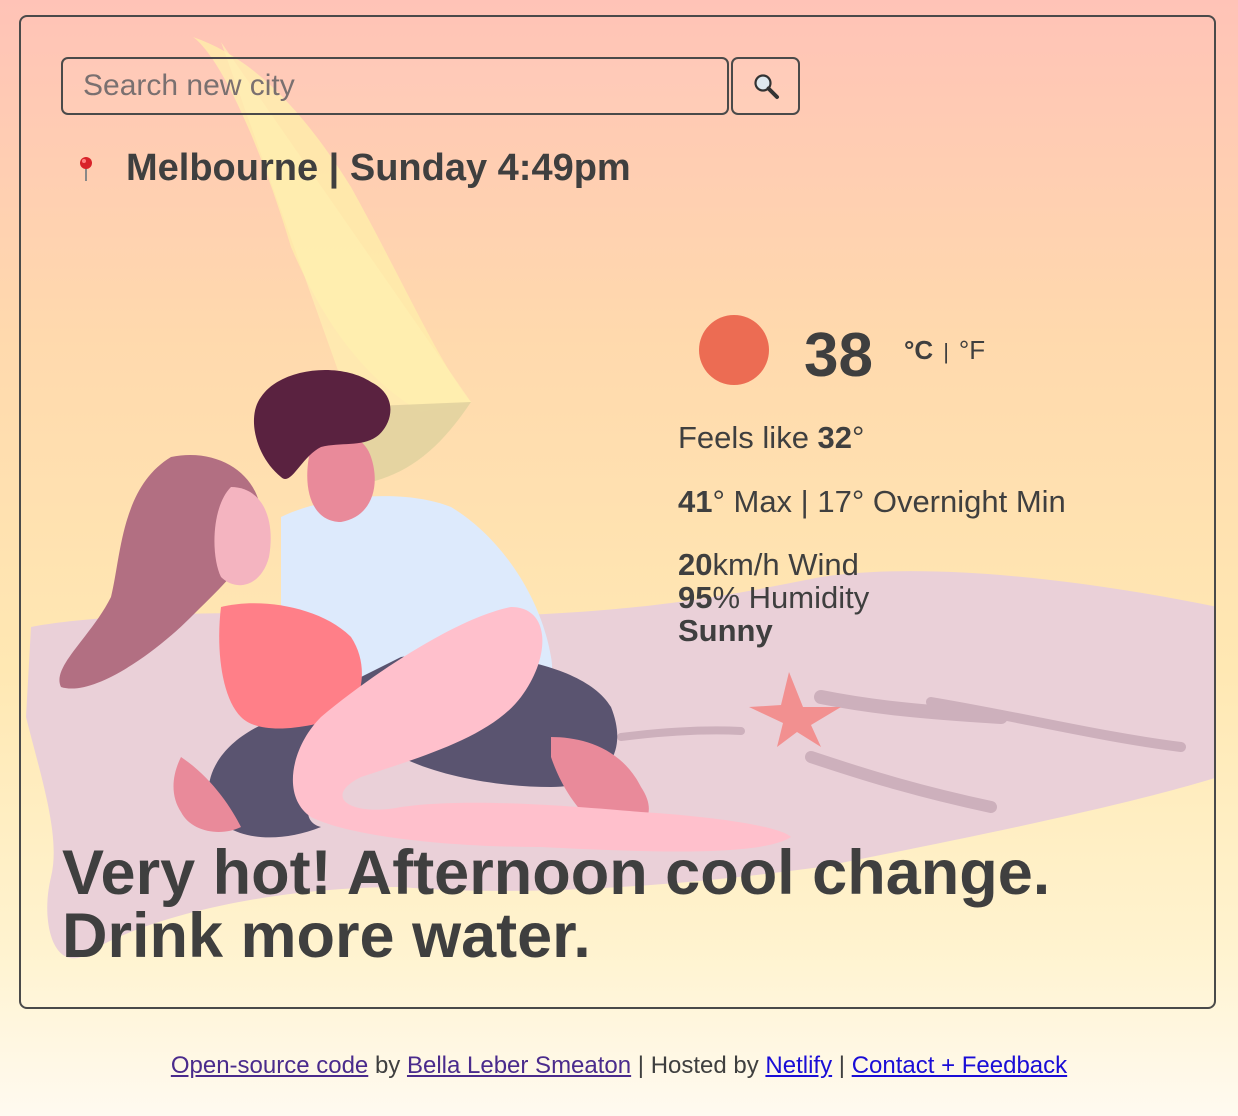 The width and height of the screenshot is (1238, 1116). I want to click on magnifier-icon, so click(766, 86).